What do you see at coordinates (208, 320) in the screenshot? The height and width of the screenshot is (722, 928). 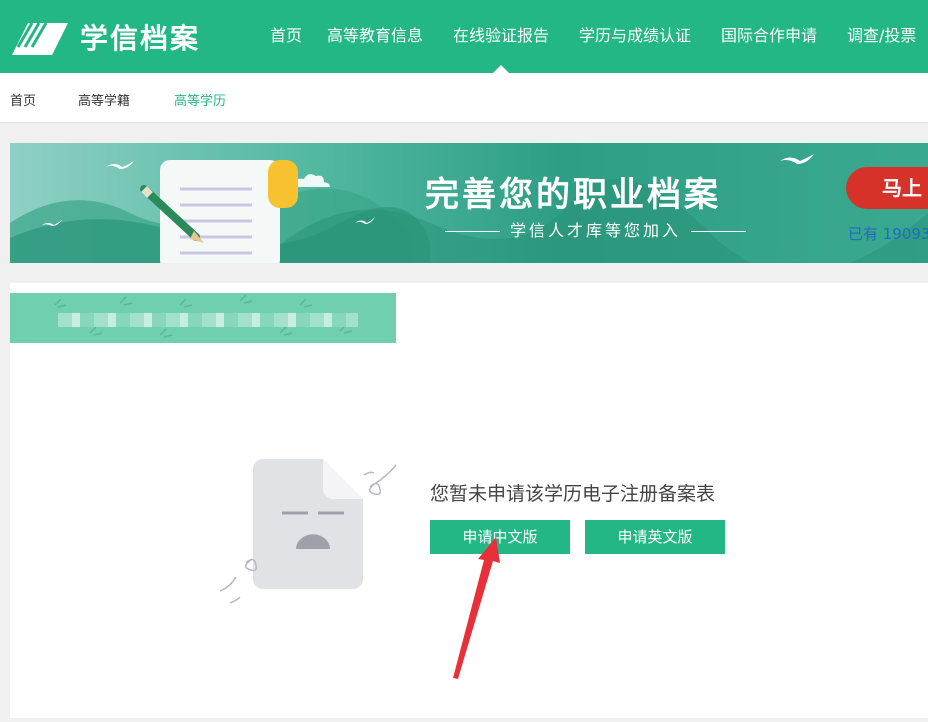 I see `redacted-text` at bounding box center [208, 320].